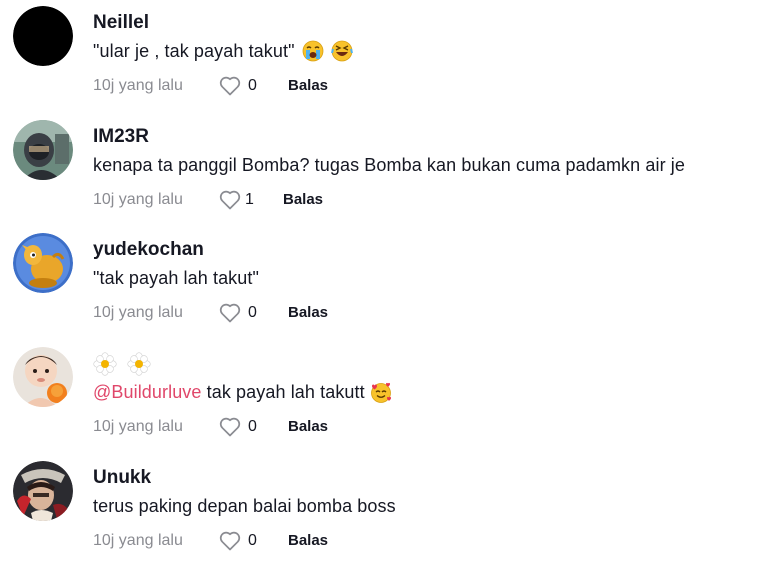 Image resolution: width=770 pixels, height=569 pixels. I want to click on username: yudekochan, so click(148, 250).